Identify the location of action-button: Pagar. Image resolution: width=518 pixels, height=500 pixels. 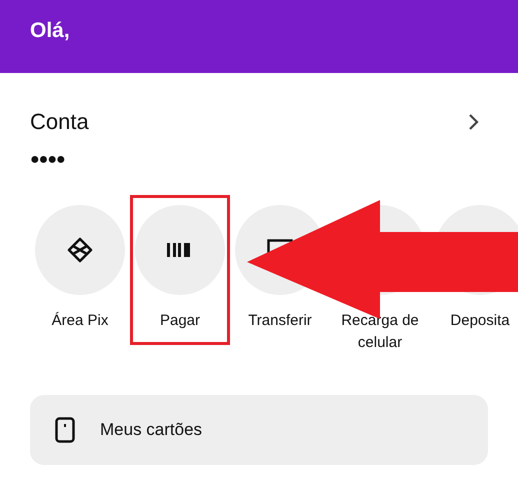
(180, 270).